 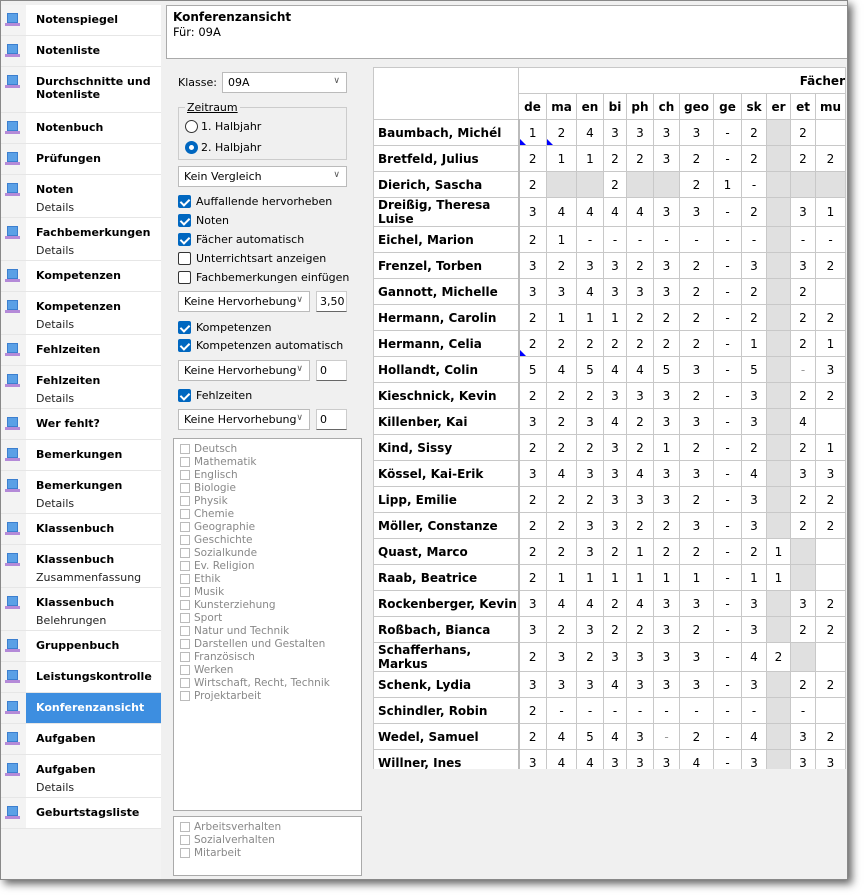 I want to click on sidebar-item: Klassenbuch Zusammenfassung, so click(x=81, y=566).